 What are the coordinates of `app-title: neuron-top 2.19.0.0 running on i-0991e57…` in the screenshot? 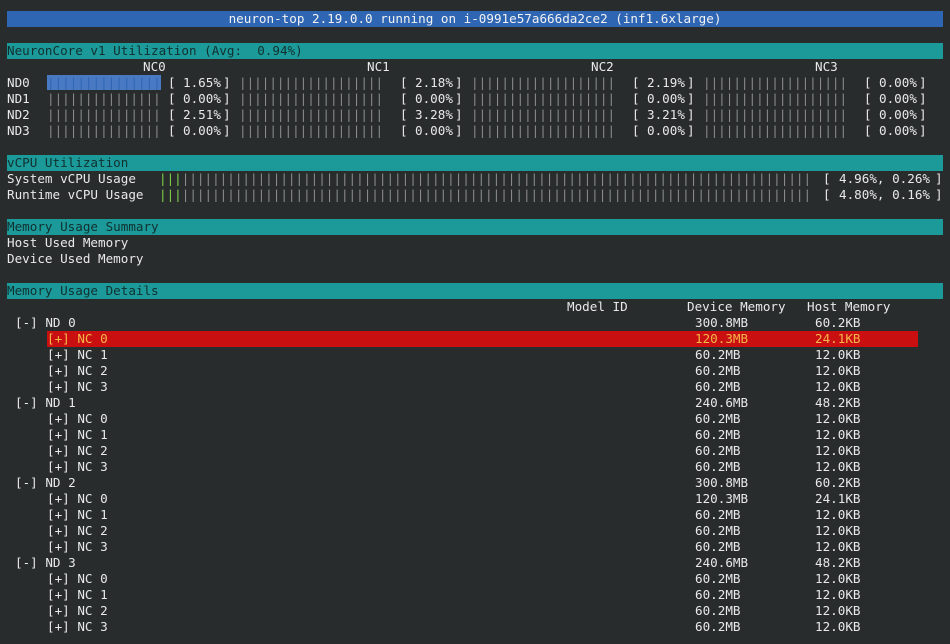 It's located at (475, 19).